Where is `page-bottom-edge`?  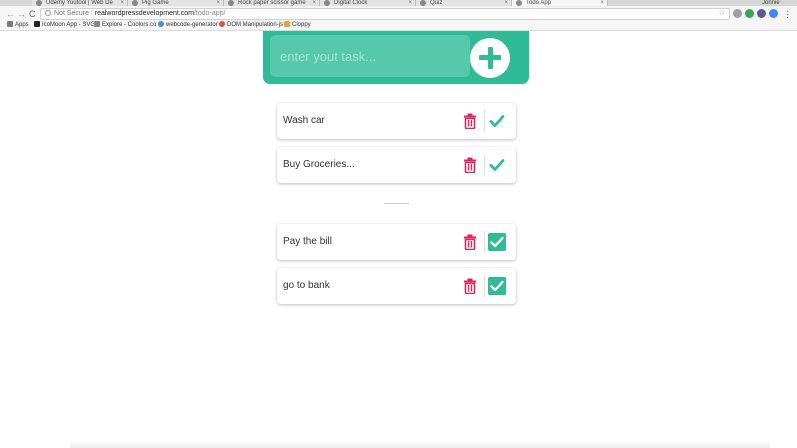
page-bottom-edge is located at coordinates (420, 444).